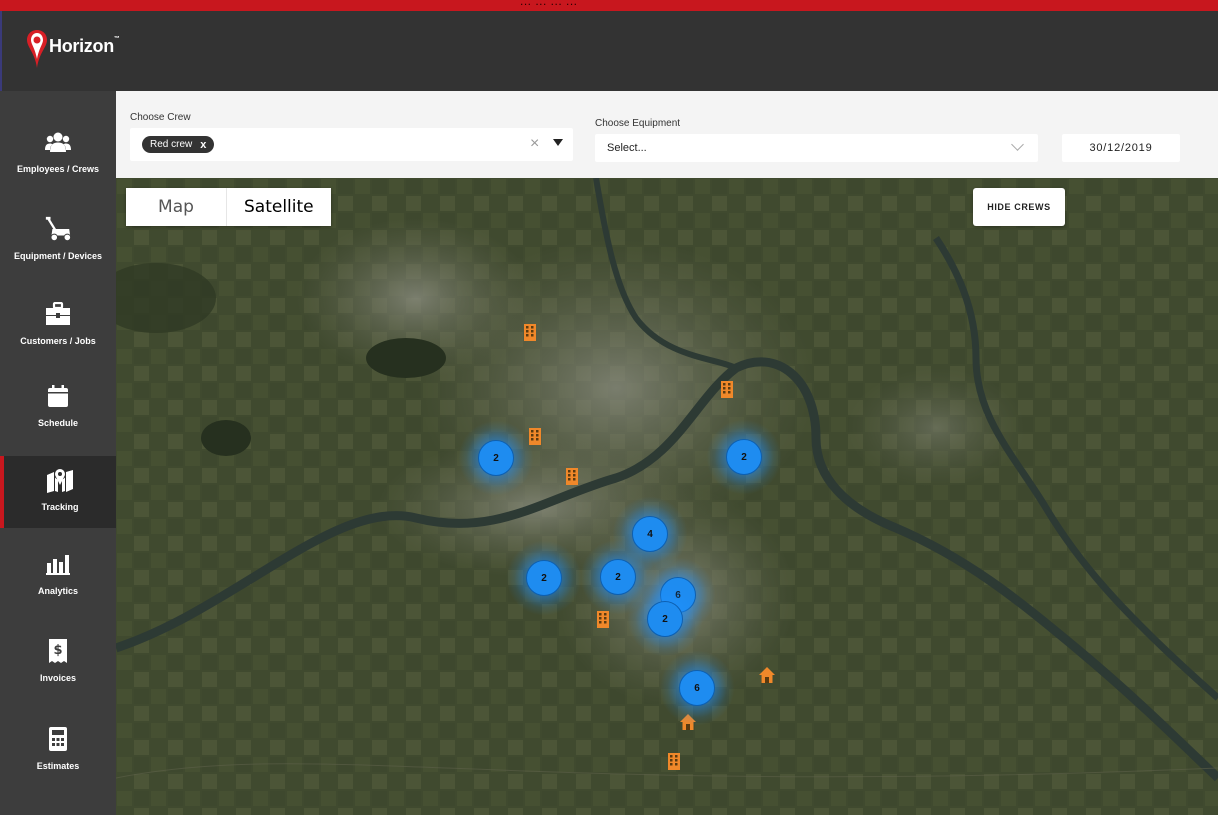 This screenshot has height=815, width=1218. Describe the element at coordinates (609, 51) in the screenshot. I see `app-header: Horizon™` at that location.